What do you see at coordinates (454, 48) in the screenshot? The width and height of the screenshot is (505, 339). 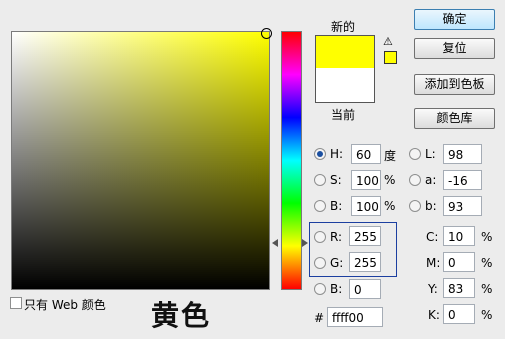 I see `reset-button: 复位` at bounding box center [454, 48].